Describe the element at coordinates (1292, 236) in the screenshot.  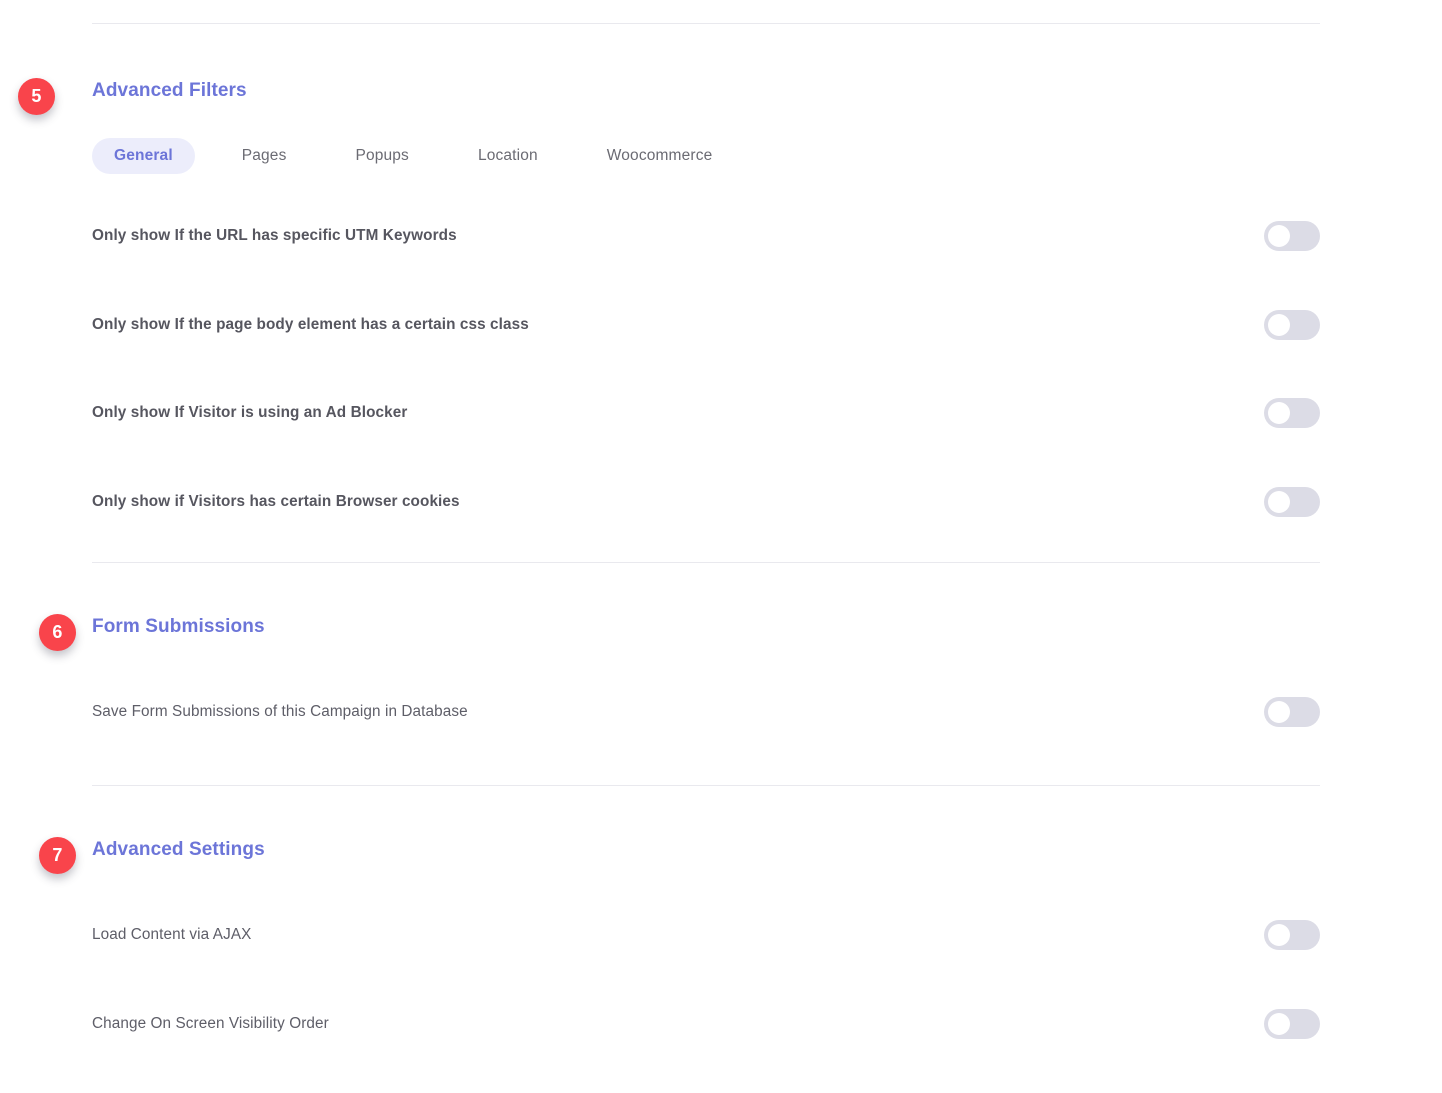
I see `toggle-utm-keywords` at that location.